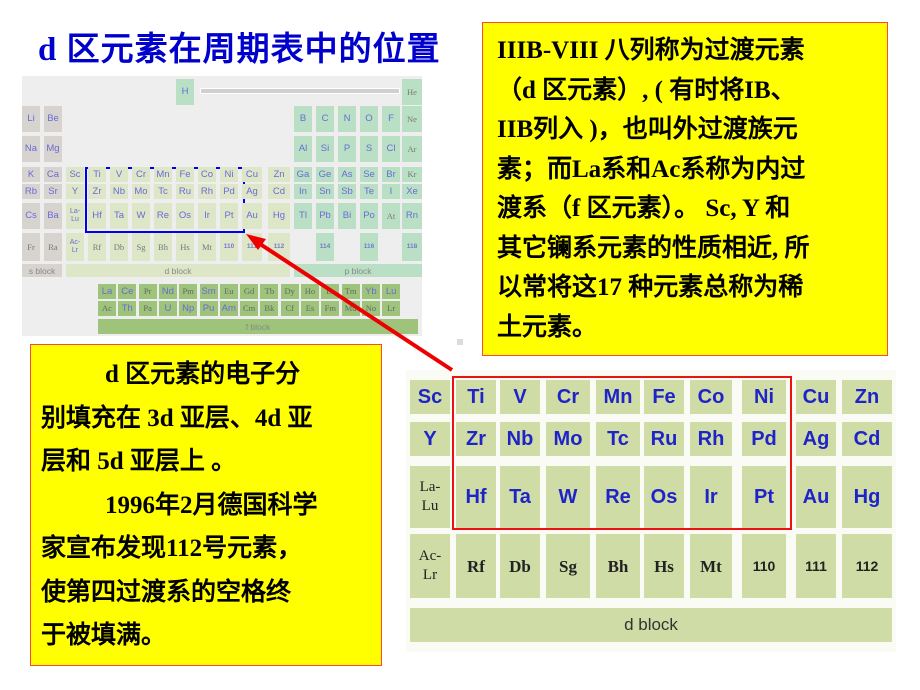 The height and width of the screenshot is (690, 920). What do you see at coordinates (816, 566) in the screenshot?
I see `element-cell-111: 111` at bounding box center [816, 566].